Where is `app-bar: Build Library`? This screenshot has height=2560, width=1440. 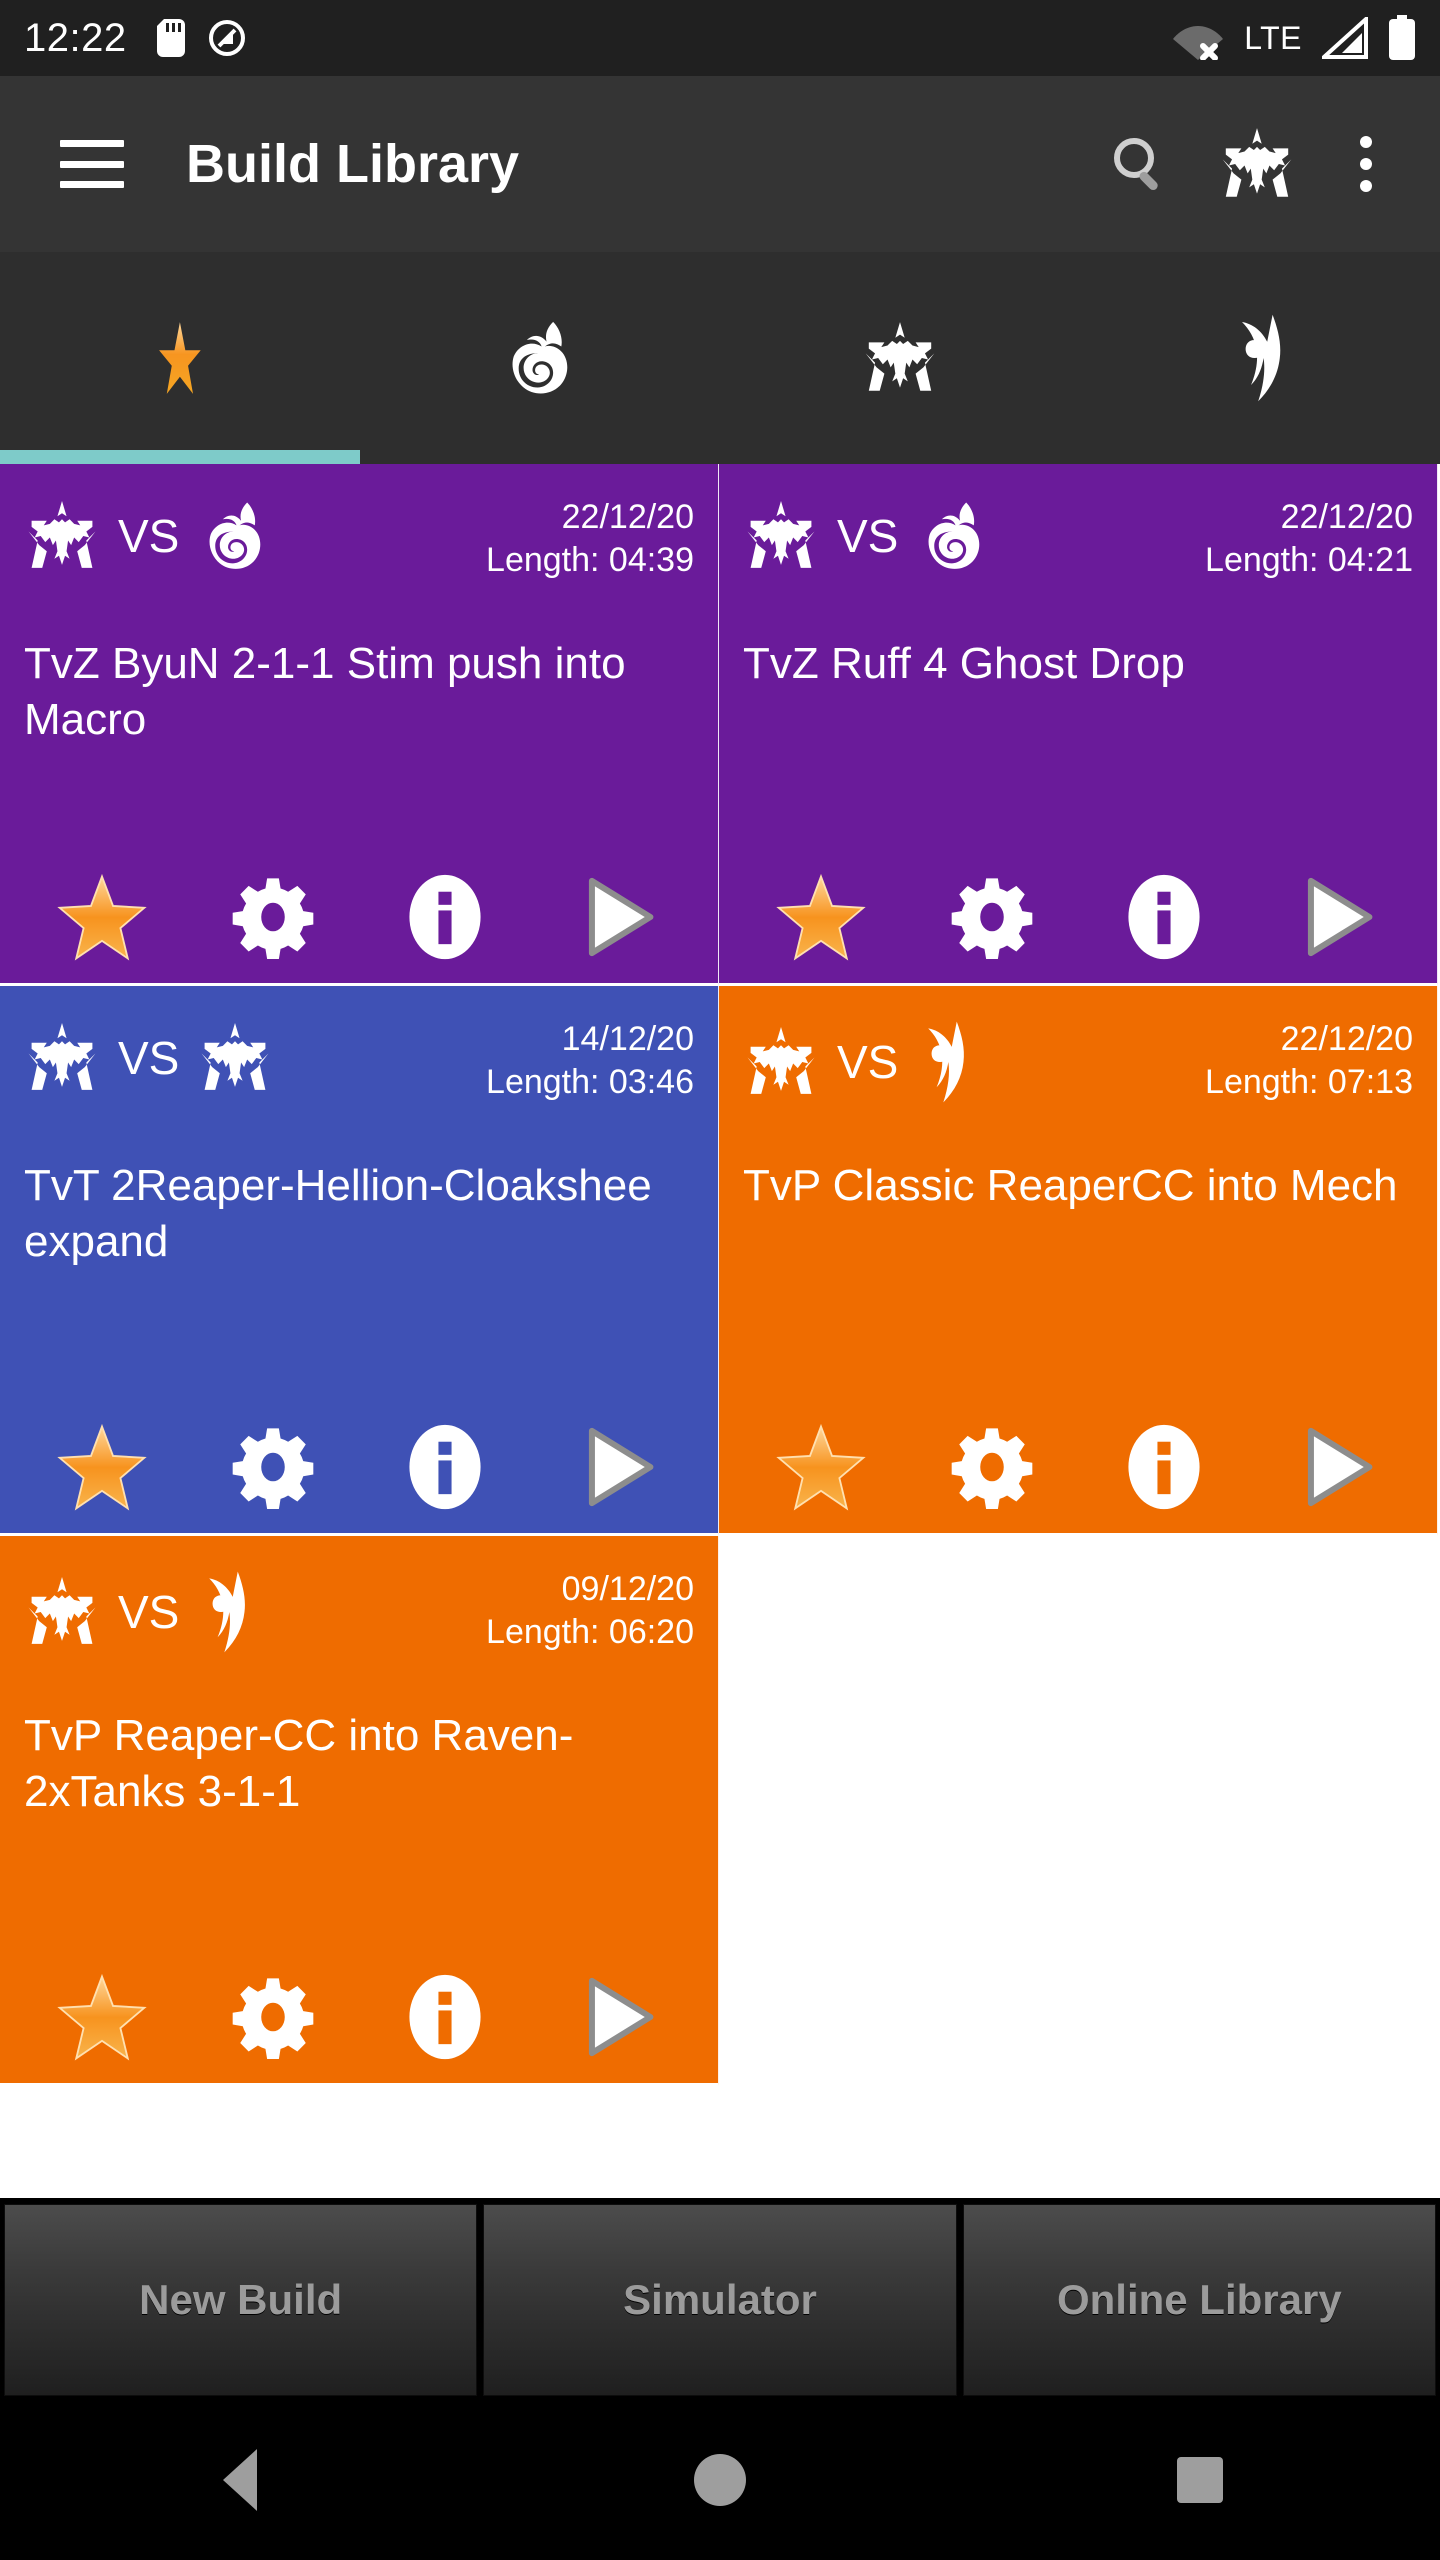 app-bar: Build Library is located at coordinates (720, 164).